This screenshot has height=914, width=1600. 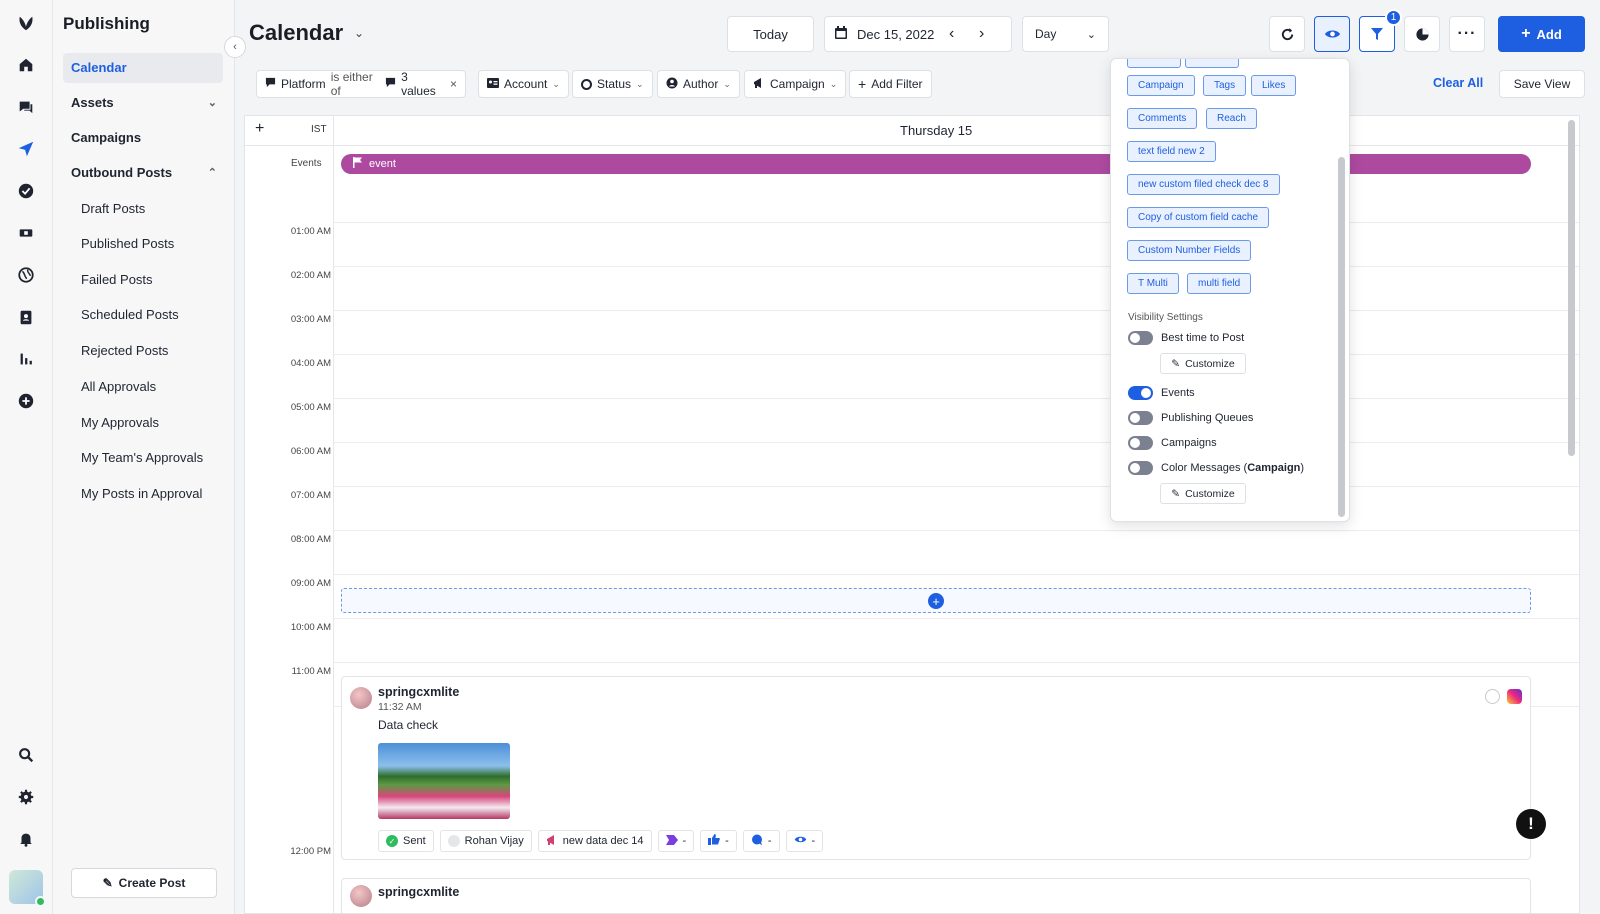 What do you see at coordinates (1542, 84) in the screenshot?
I see `save-view-button: Save View` at bounding box center [1542, 84].